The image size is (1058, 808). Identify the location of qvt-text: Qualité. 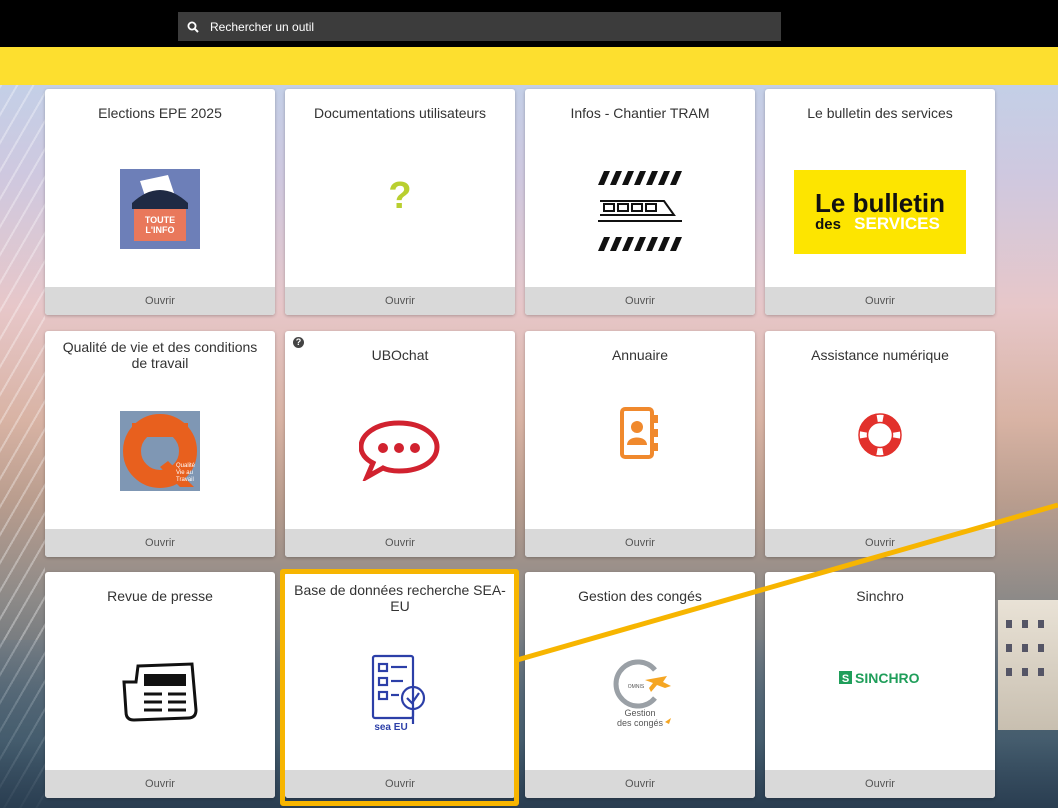
(186, 466).